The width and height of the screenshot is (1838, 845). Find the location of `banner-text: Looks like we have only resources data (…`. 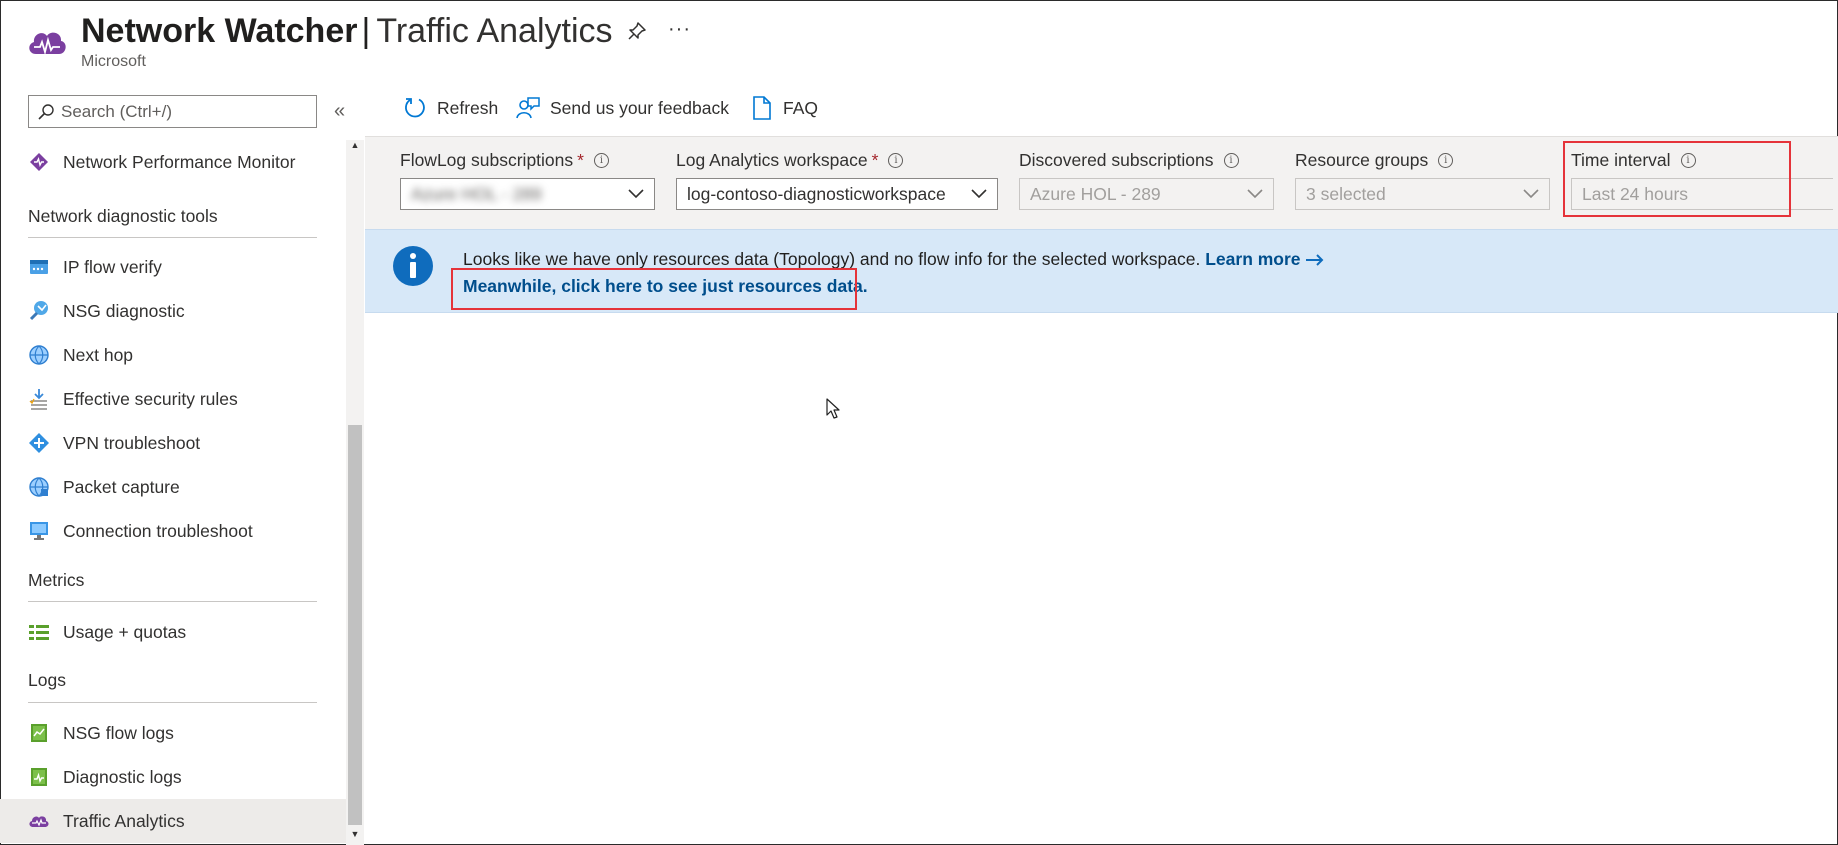

banner-text: Looks like we have only resources data (… is located at coordinates (832, 259).